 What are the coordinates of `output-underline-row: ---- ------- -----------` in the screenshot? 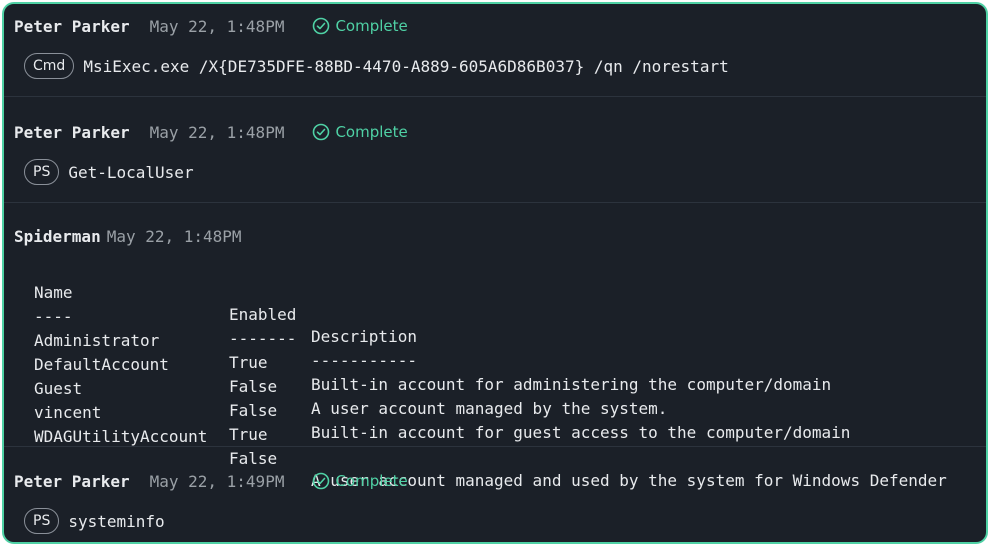 It's located at (225, 327).